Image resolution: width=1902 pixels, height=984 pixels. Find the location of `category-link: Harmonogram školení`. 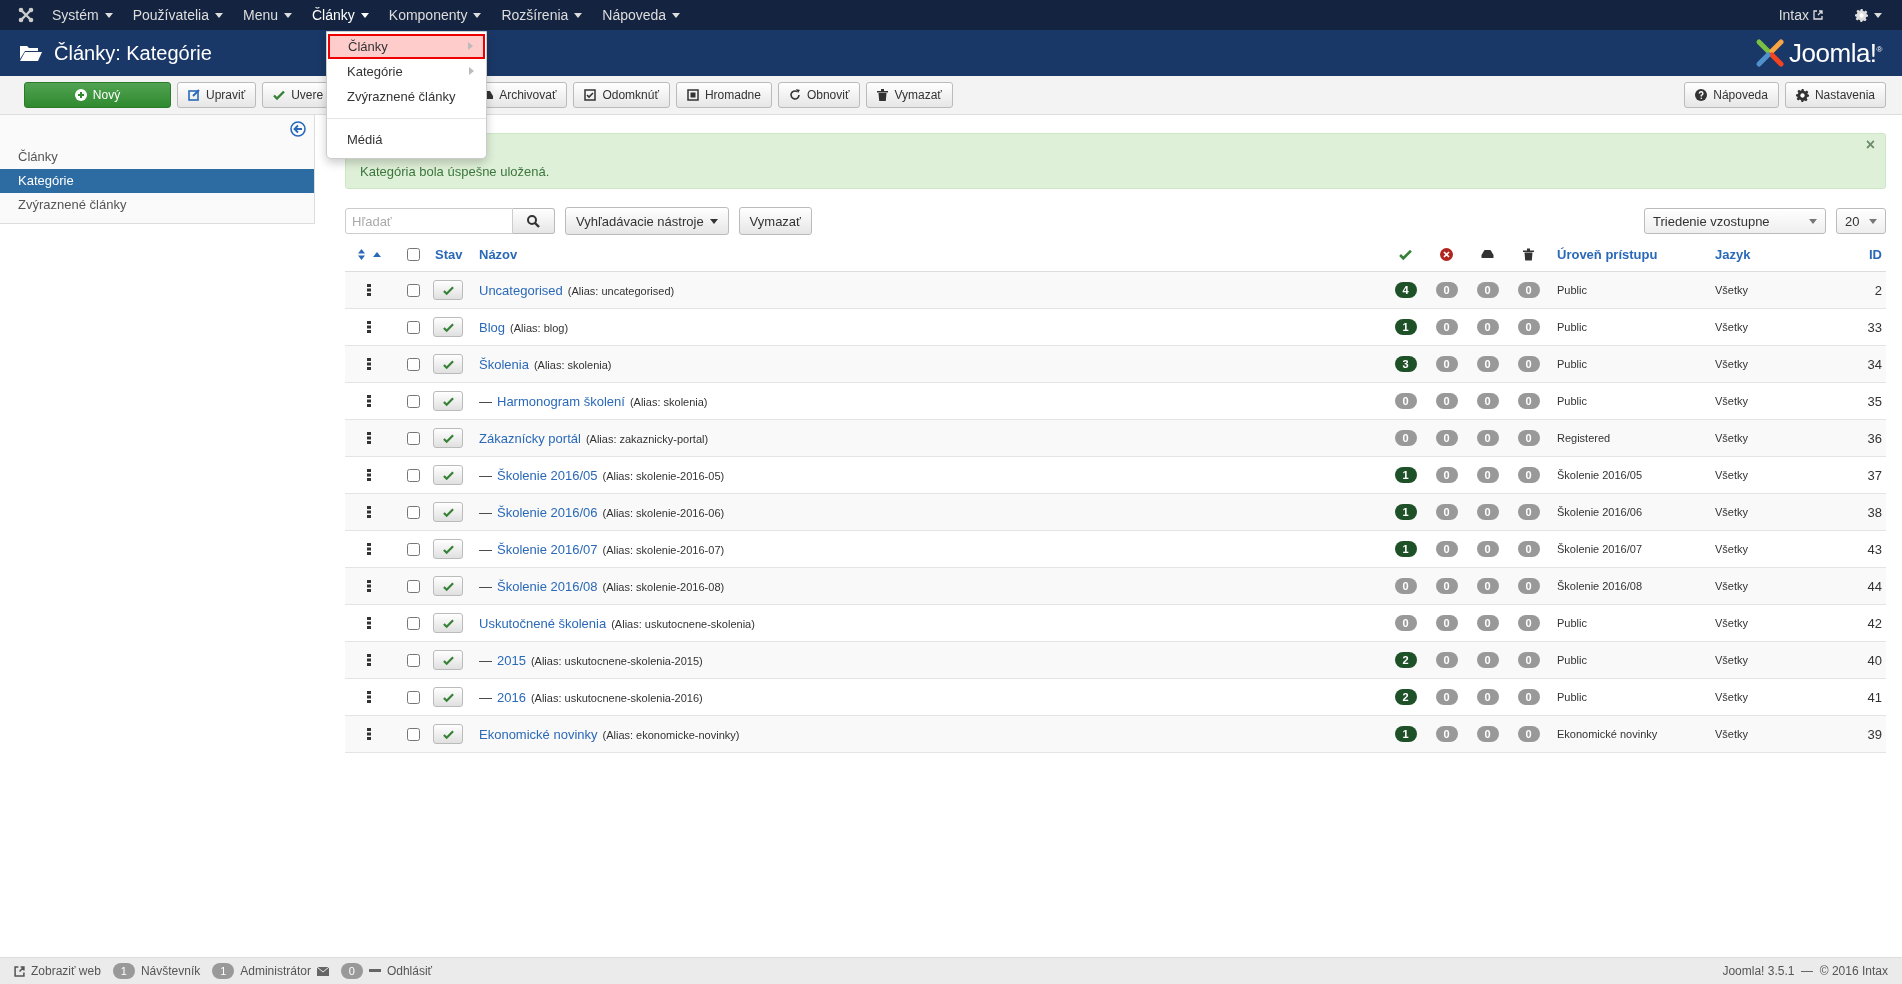

category-link: Harmonogram školení is located at coordinates (561, 401).